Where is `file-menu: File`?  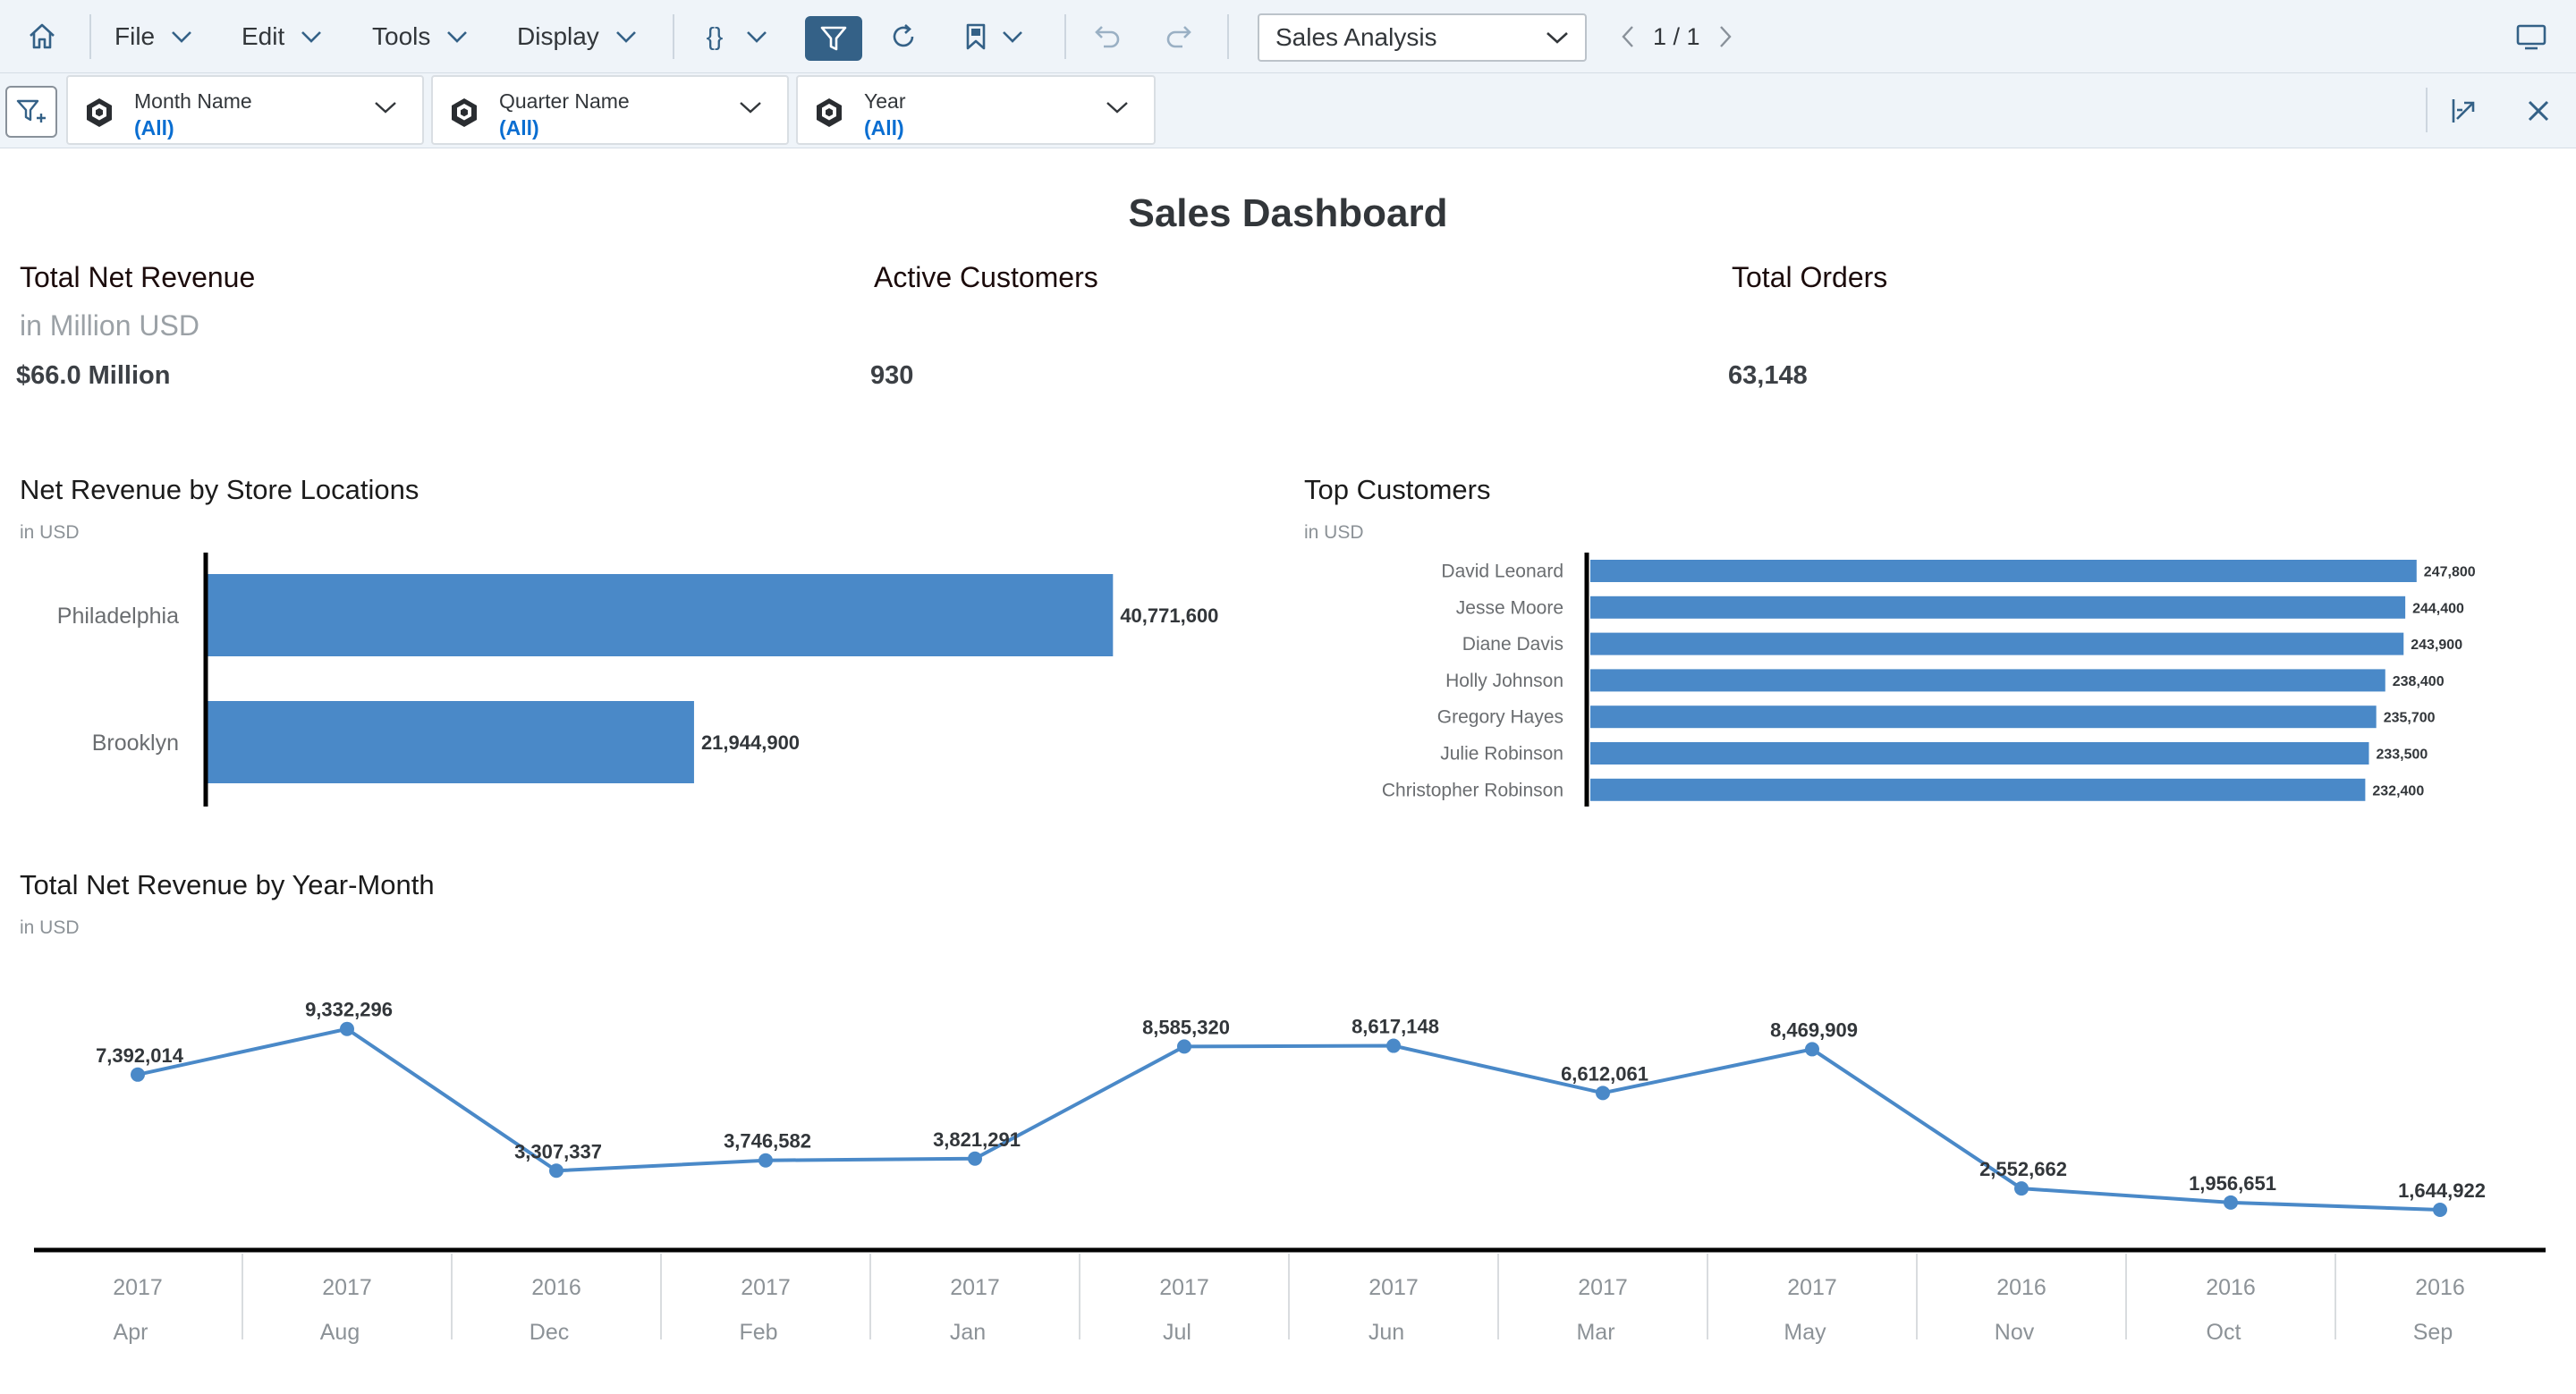 file-menu: File is located at coordinates (153, 36).